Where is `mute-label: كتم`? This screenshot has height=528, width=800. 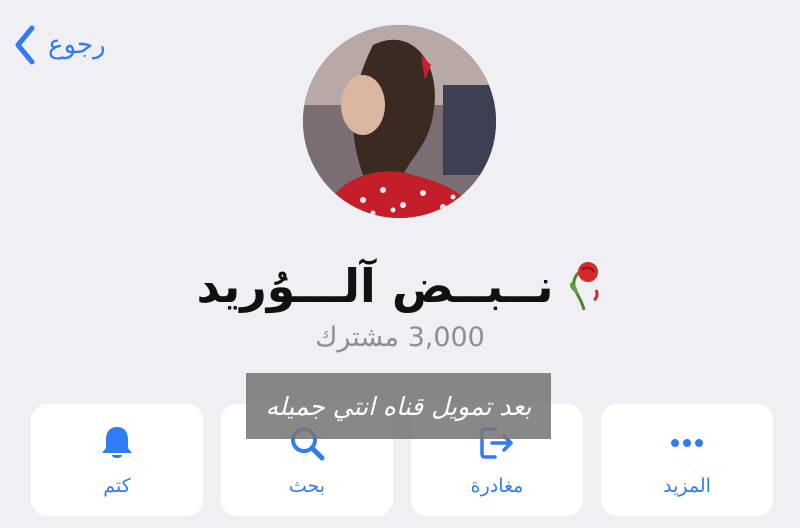 mute-label: كتم is located at coordinates (117, 486).